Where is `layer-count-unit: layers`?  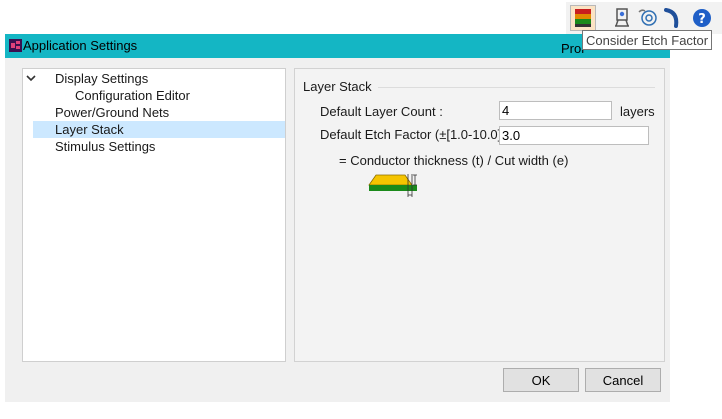 layer-count-unit: layers is located at coordinates (637, 111).